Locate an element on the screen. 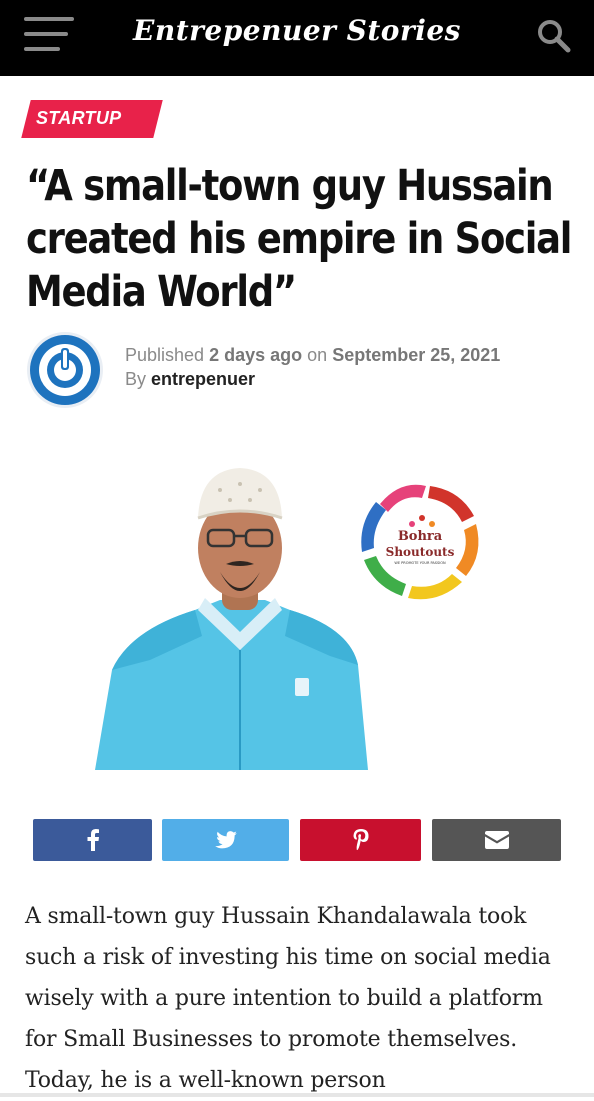  logo-tagline: WE PROMOTE YOUR PASSION is located at coordinates (420, 563).